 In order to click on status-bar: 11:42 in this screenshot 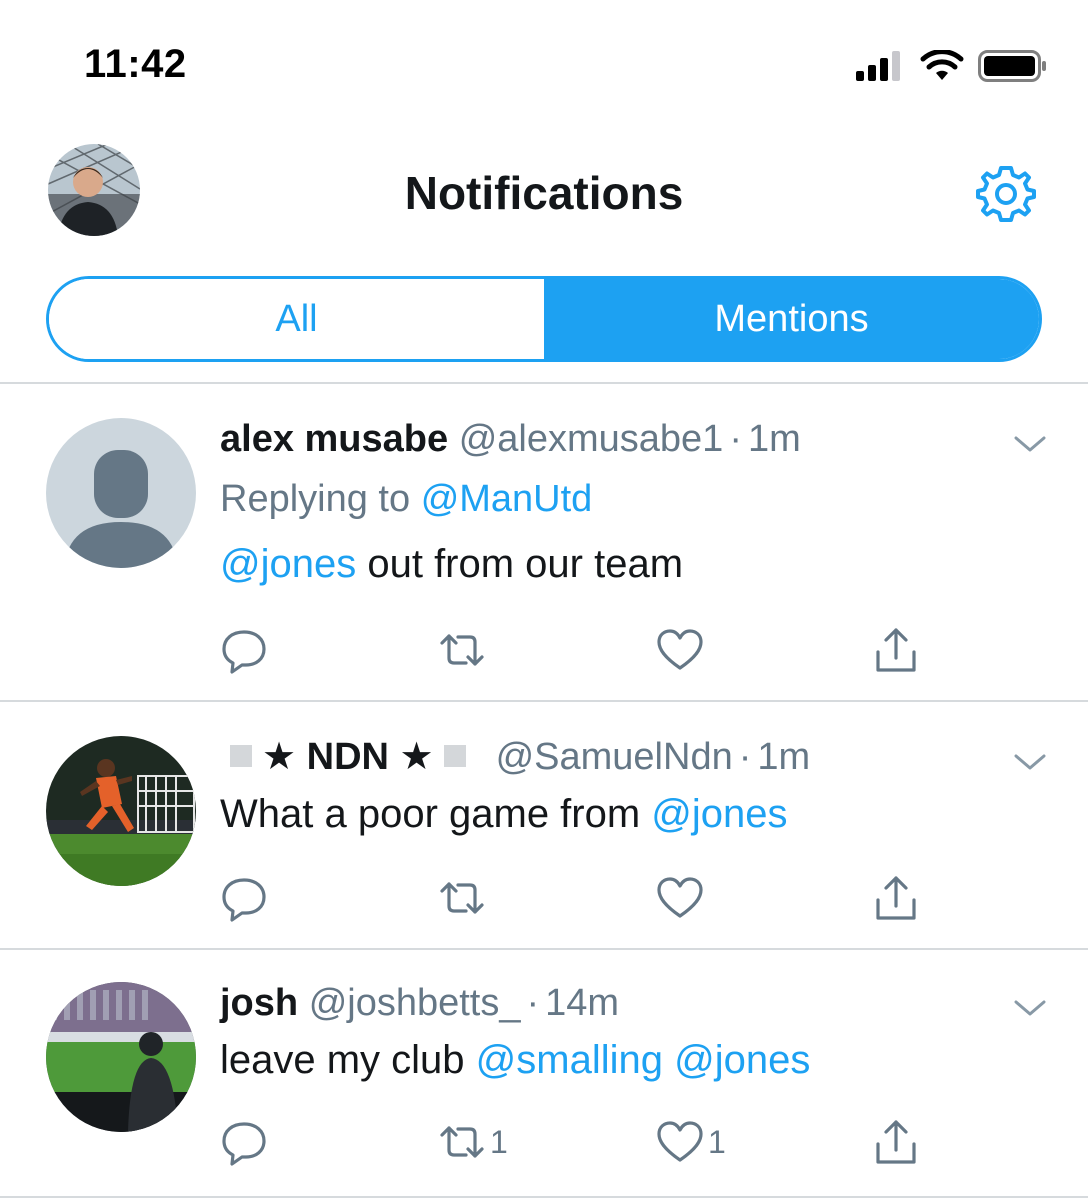, I will do `click(544, 60)`.